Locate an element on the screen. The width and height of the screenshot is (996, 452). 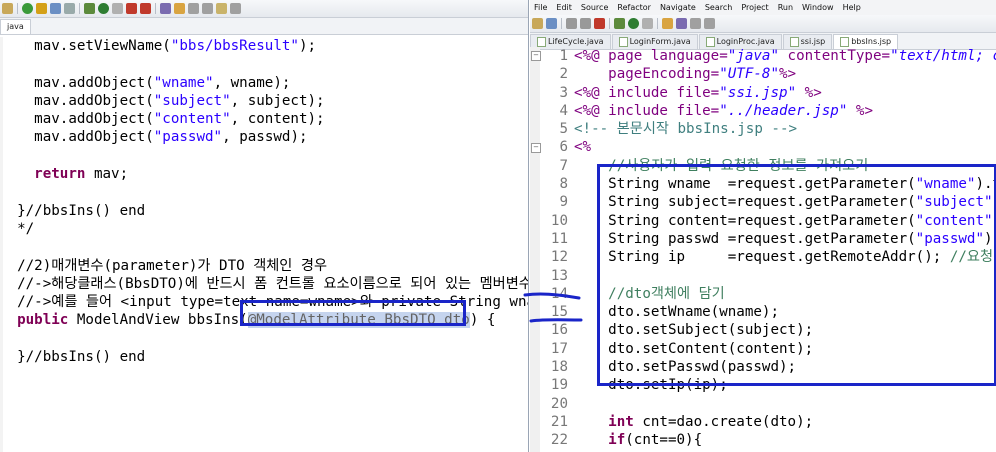
menu-item-file: File is located at coordinates (540, 7).